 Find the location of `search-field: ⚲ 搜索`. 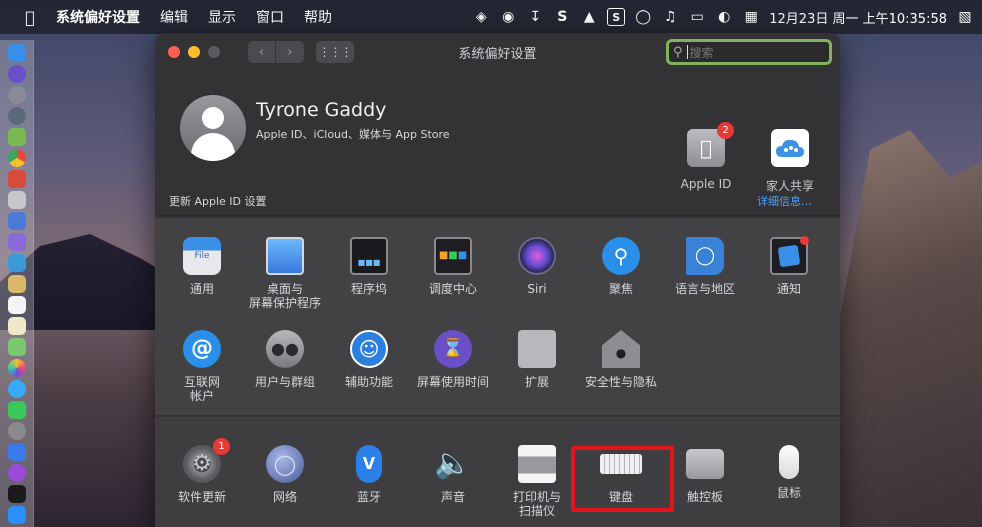

search-field: ⚲ 搜索 is located at coordinates (749, 52).